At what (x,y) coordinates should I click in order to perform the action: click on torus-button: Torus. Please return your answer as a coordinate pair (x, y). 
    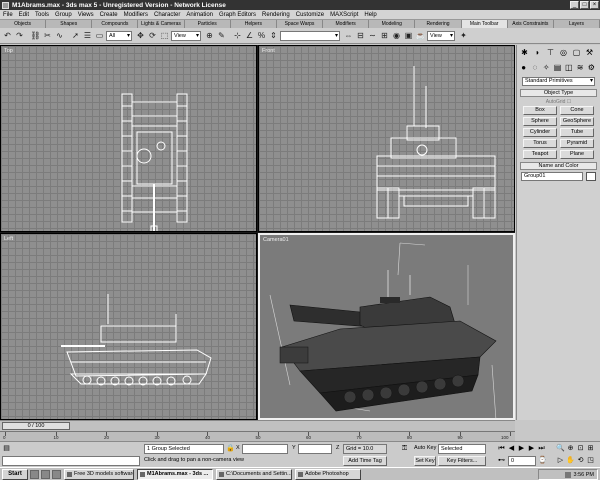
    Looking at the image, I should click on (540, 143).